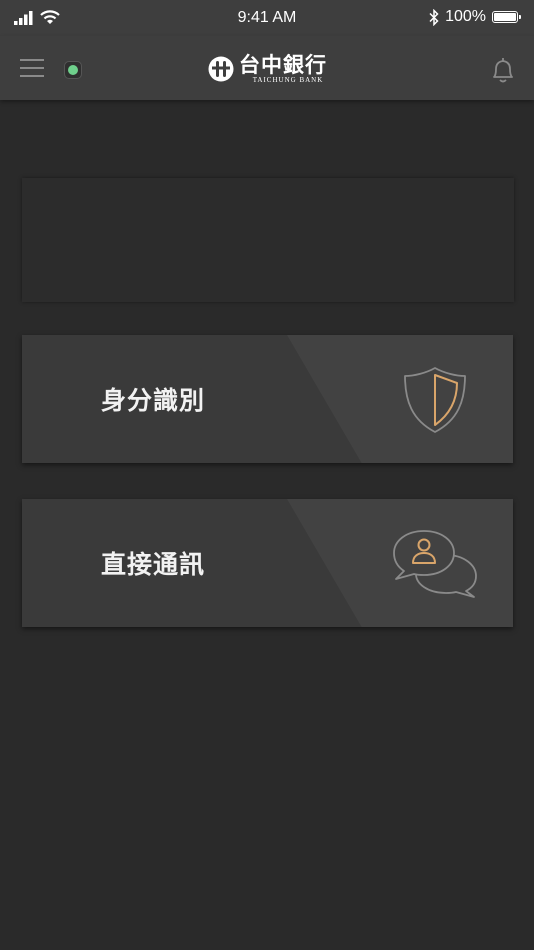 This screenshot has height=950, width=534. What do you see at coordinates (503, 70) in the screenshot?
I see `bell-icon` at bounding box center [503, 70].